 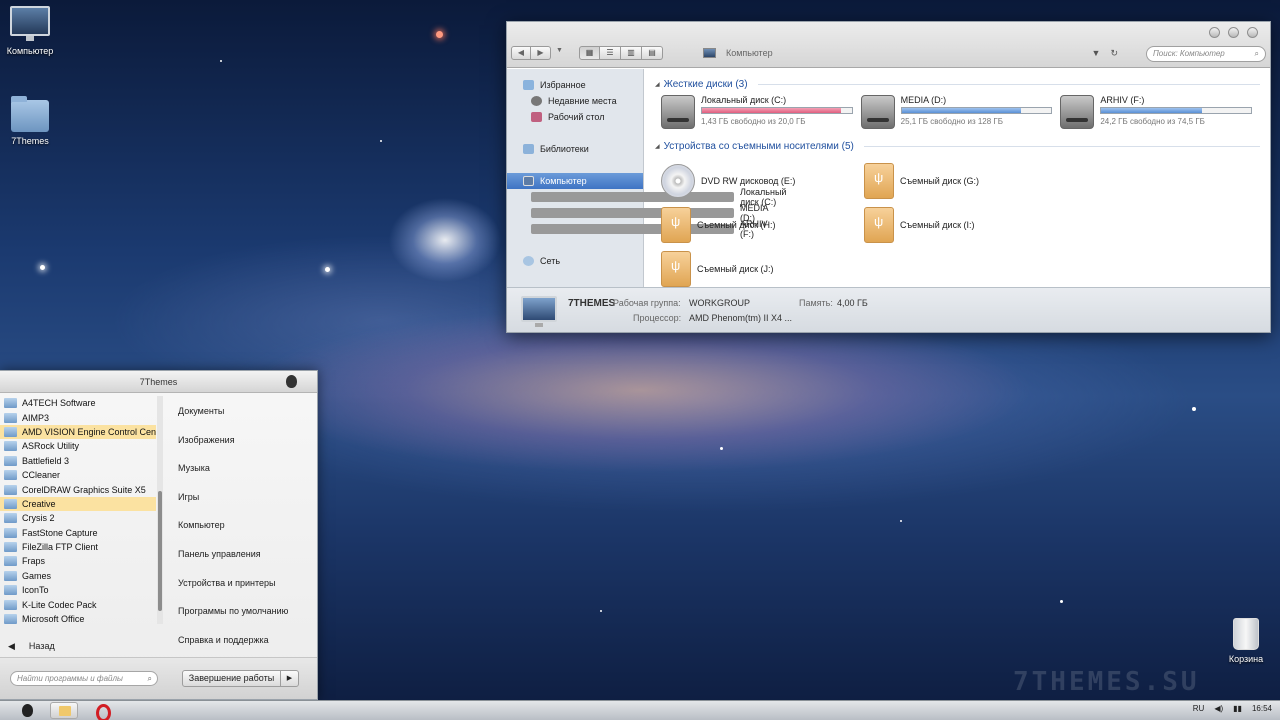 What do you see at coordinates (521, 53) in the screenshot?
I see `back-arrow-icon: ◀` at bounding box center [521, 53].